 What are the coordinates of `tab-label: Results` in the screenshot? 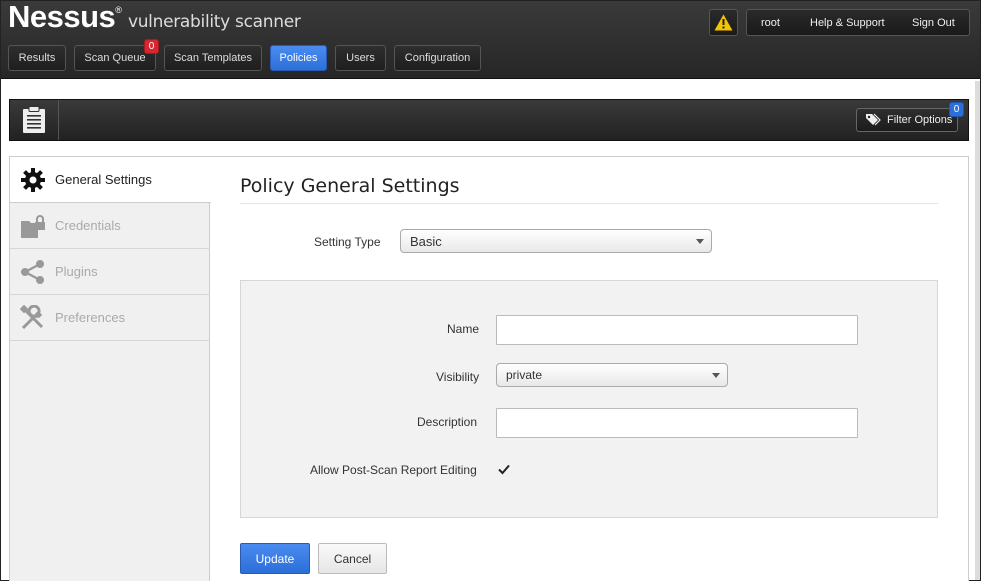 It's located at (37, 58).